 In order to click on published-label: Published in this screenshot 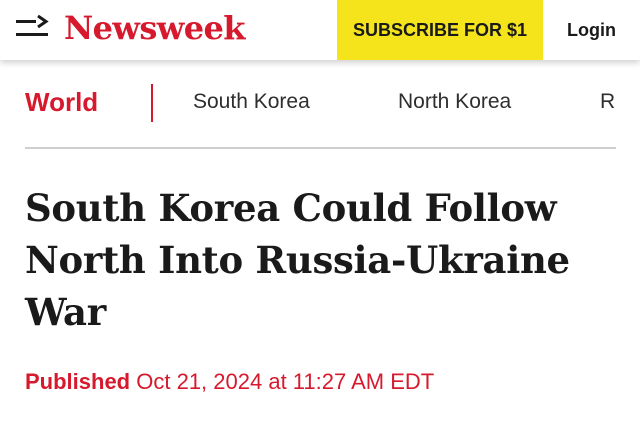, I will do `click(78, 381)`.